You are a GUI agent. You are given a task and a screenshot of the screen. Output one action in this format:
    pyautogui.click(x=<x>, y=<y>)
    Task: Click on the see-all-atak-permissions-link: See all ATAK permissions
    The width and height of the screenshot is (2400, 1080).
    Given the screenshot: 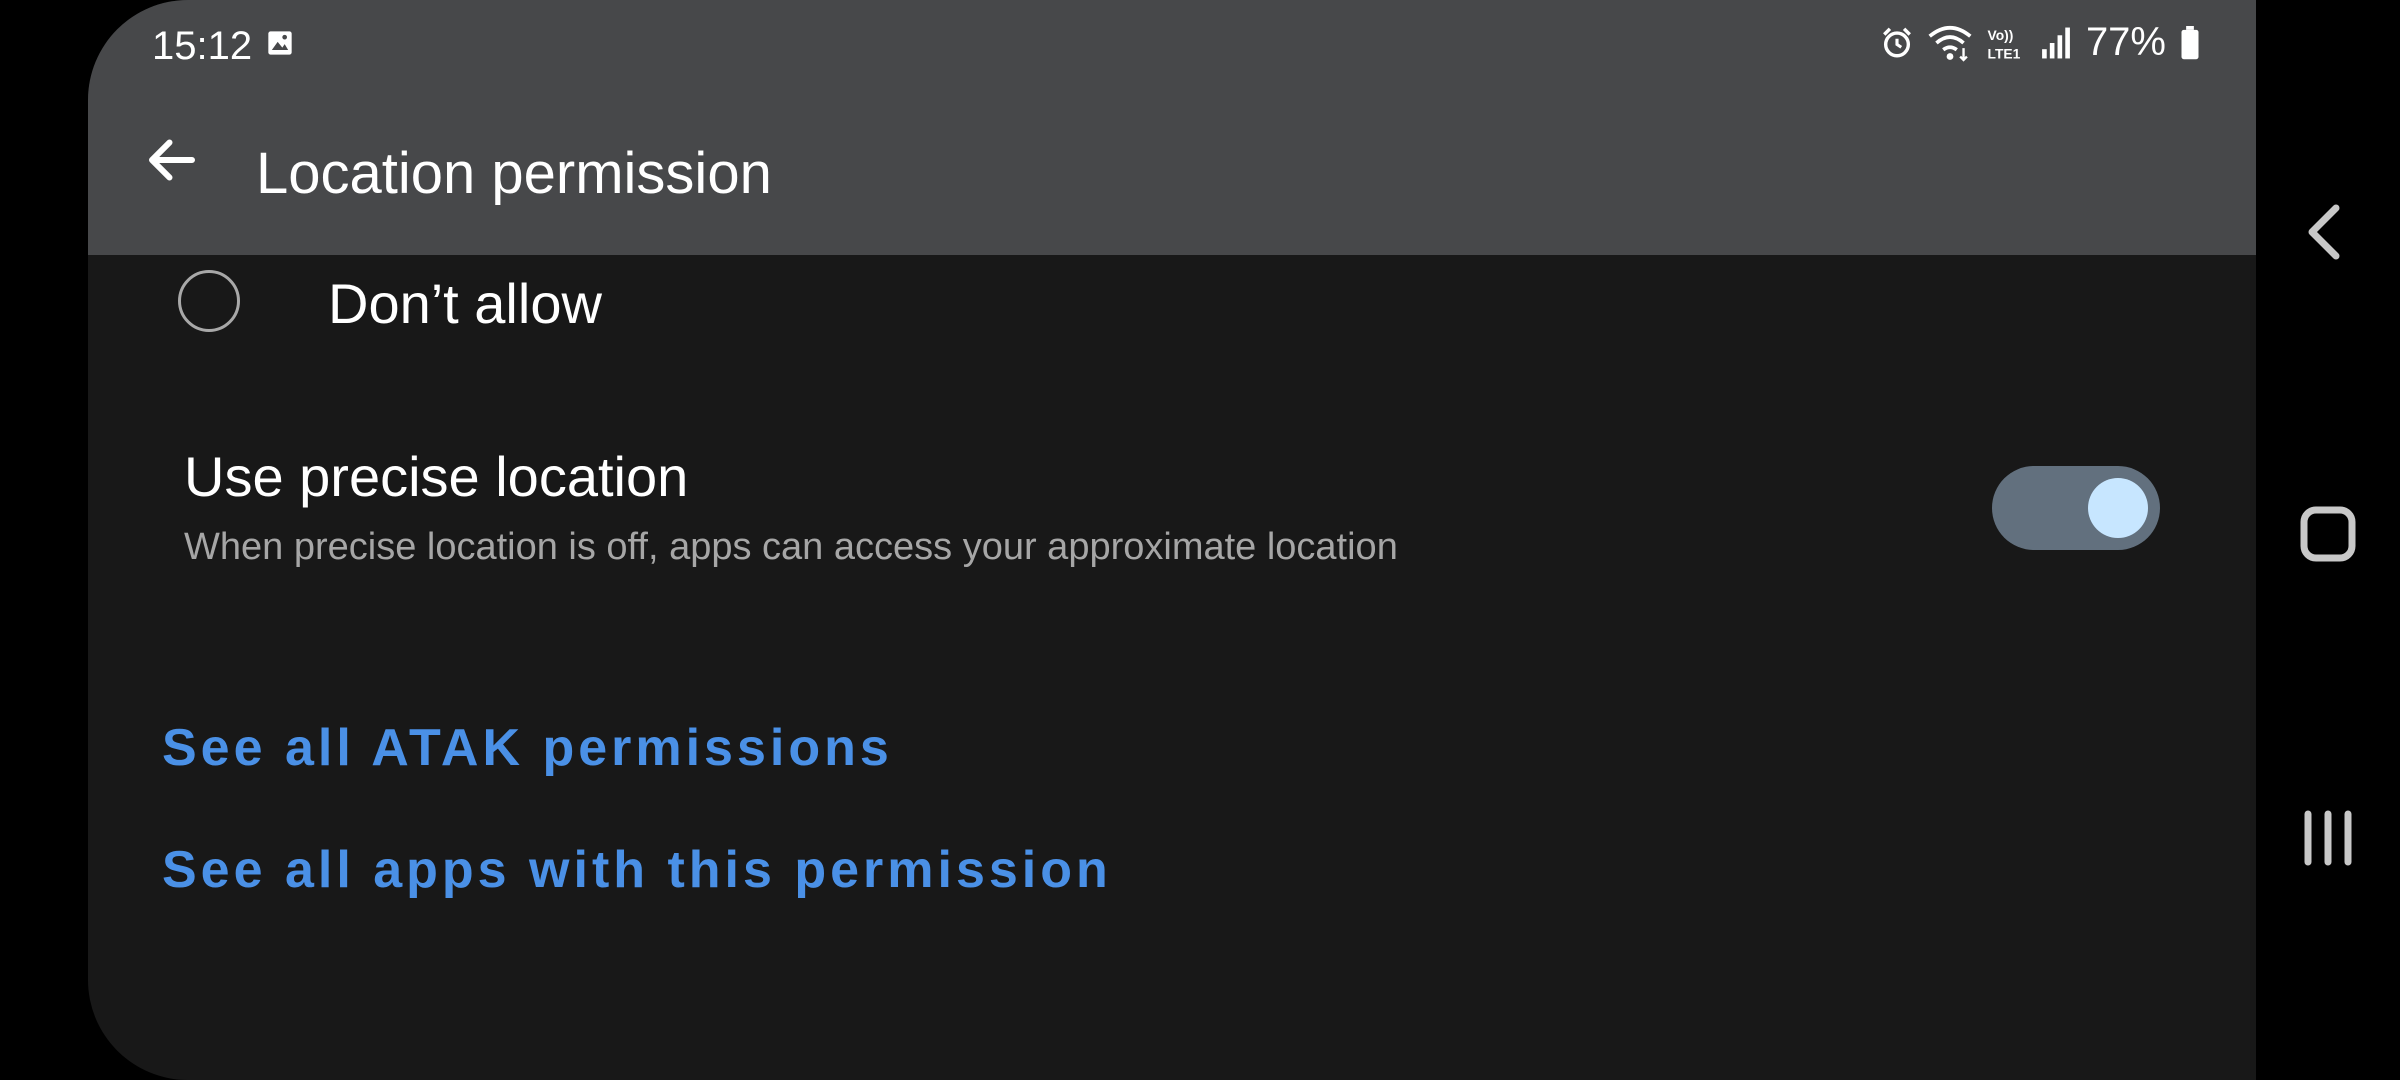 What is the action you would take?
    pyautogui.click(x=527, y=748)
    